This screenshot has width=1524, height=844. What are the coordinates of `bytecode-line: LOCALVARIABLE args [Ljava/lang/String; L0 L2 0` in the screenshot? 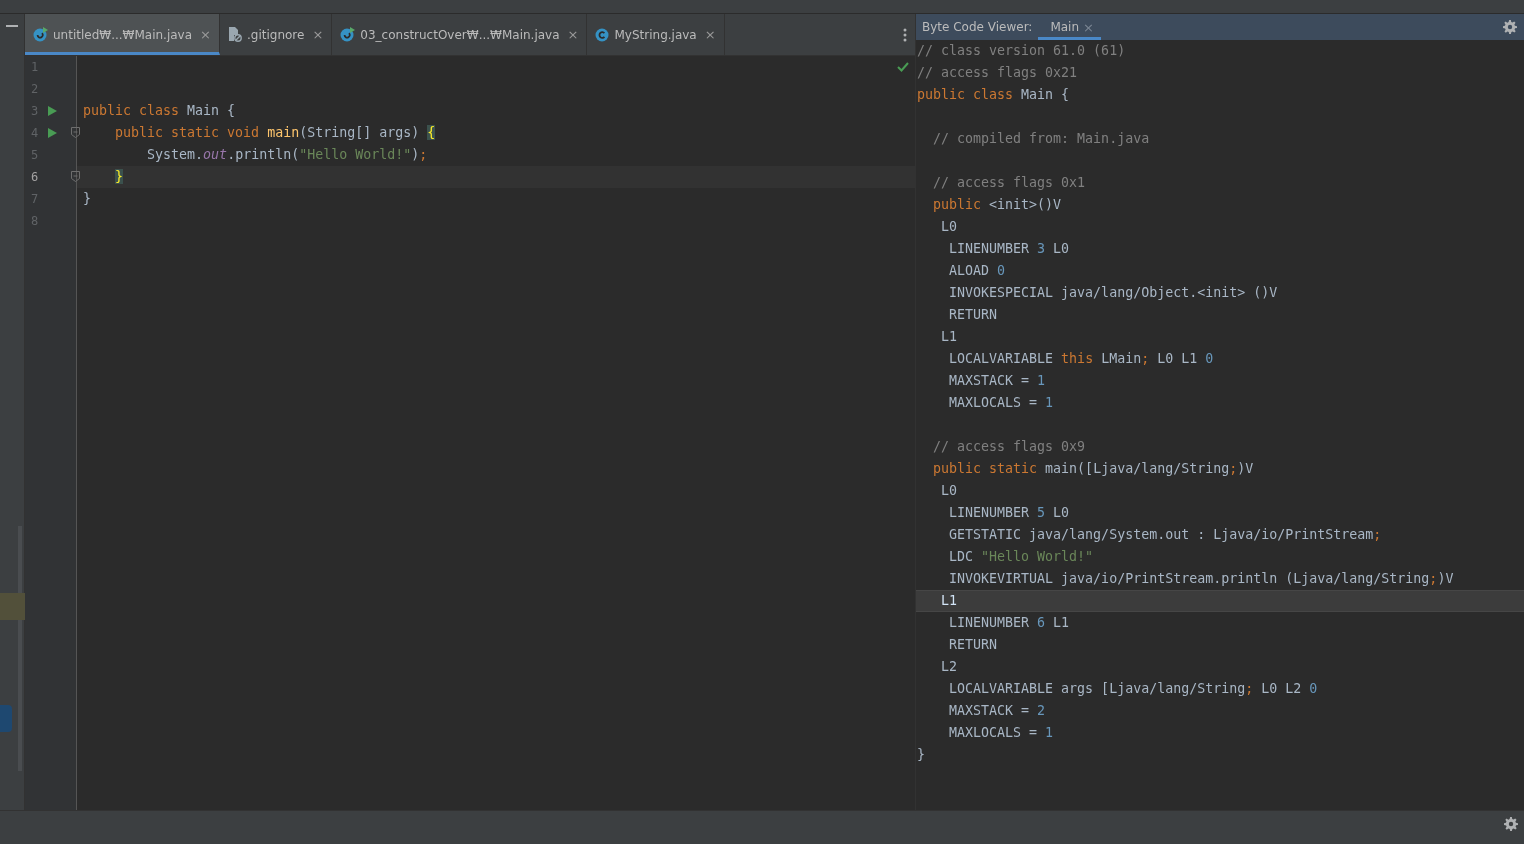 It's located at (1133, 689).